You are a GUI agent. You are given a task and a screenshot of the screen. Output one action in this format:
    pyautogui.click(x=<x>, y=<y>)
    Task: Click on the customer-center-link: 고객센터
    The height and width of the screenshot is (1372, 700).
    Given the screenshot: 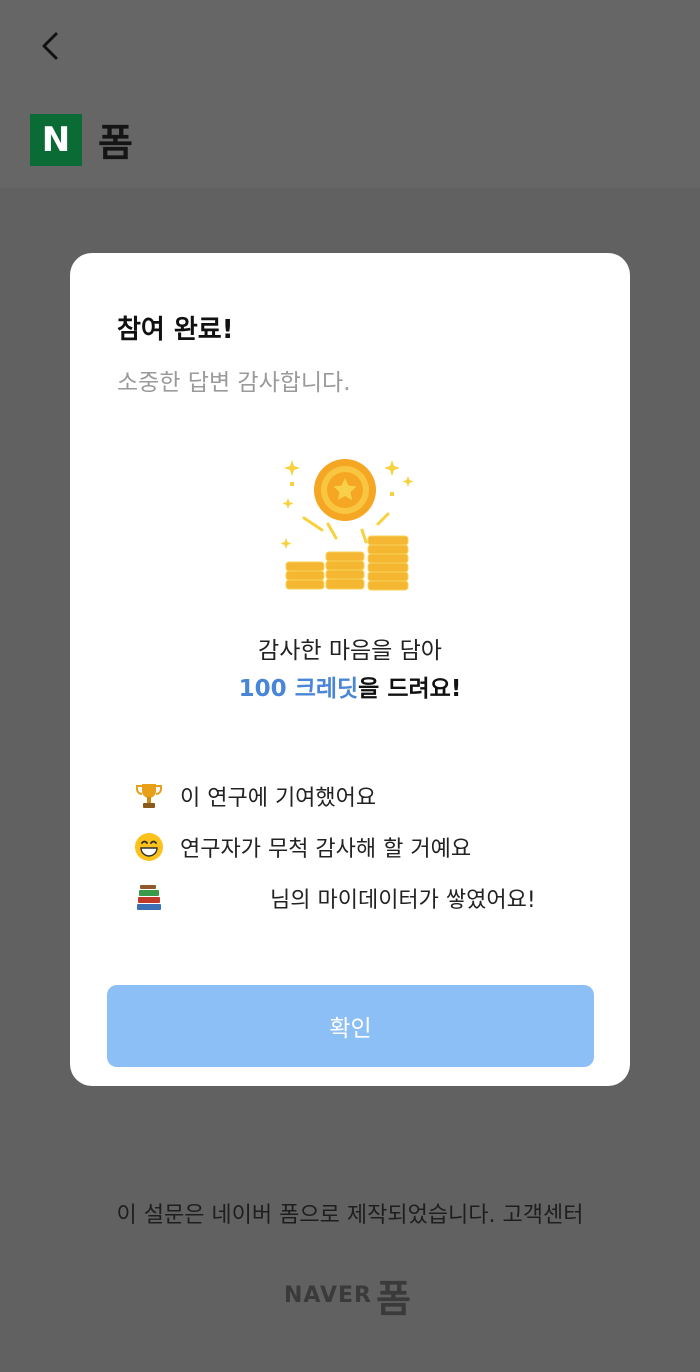 What is the action you would take?
    pyautogui.click(x=543, y=1215)
    